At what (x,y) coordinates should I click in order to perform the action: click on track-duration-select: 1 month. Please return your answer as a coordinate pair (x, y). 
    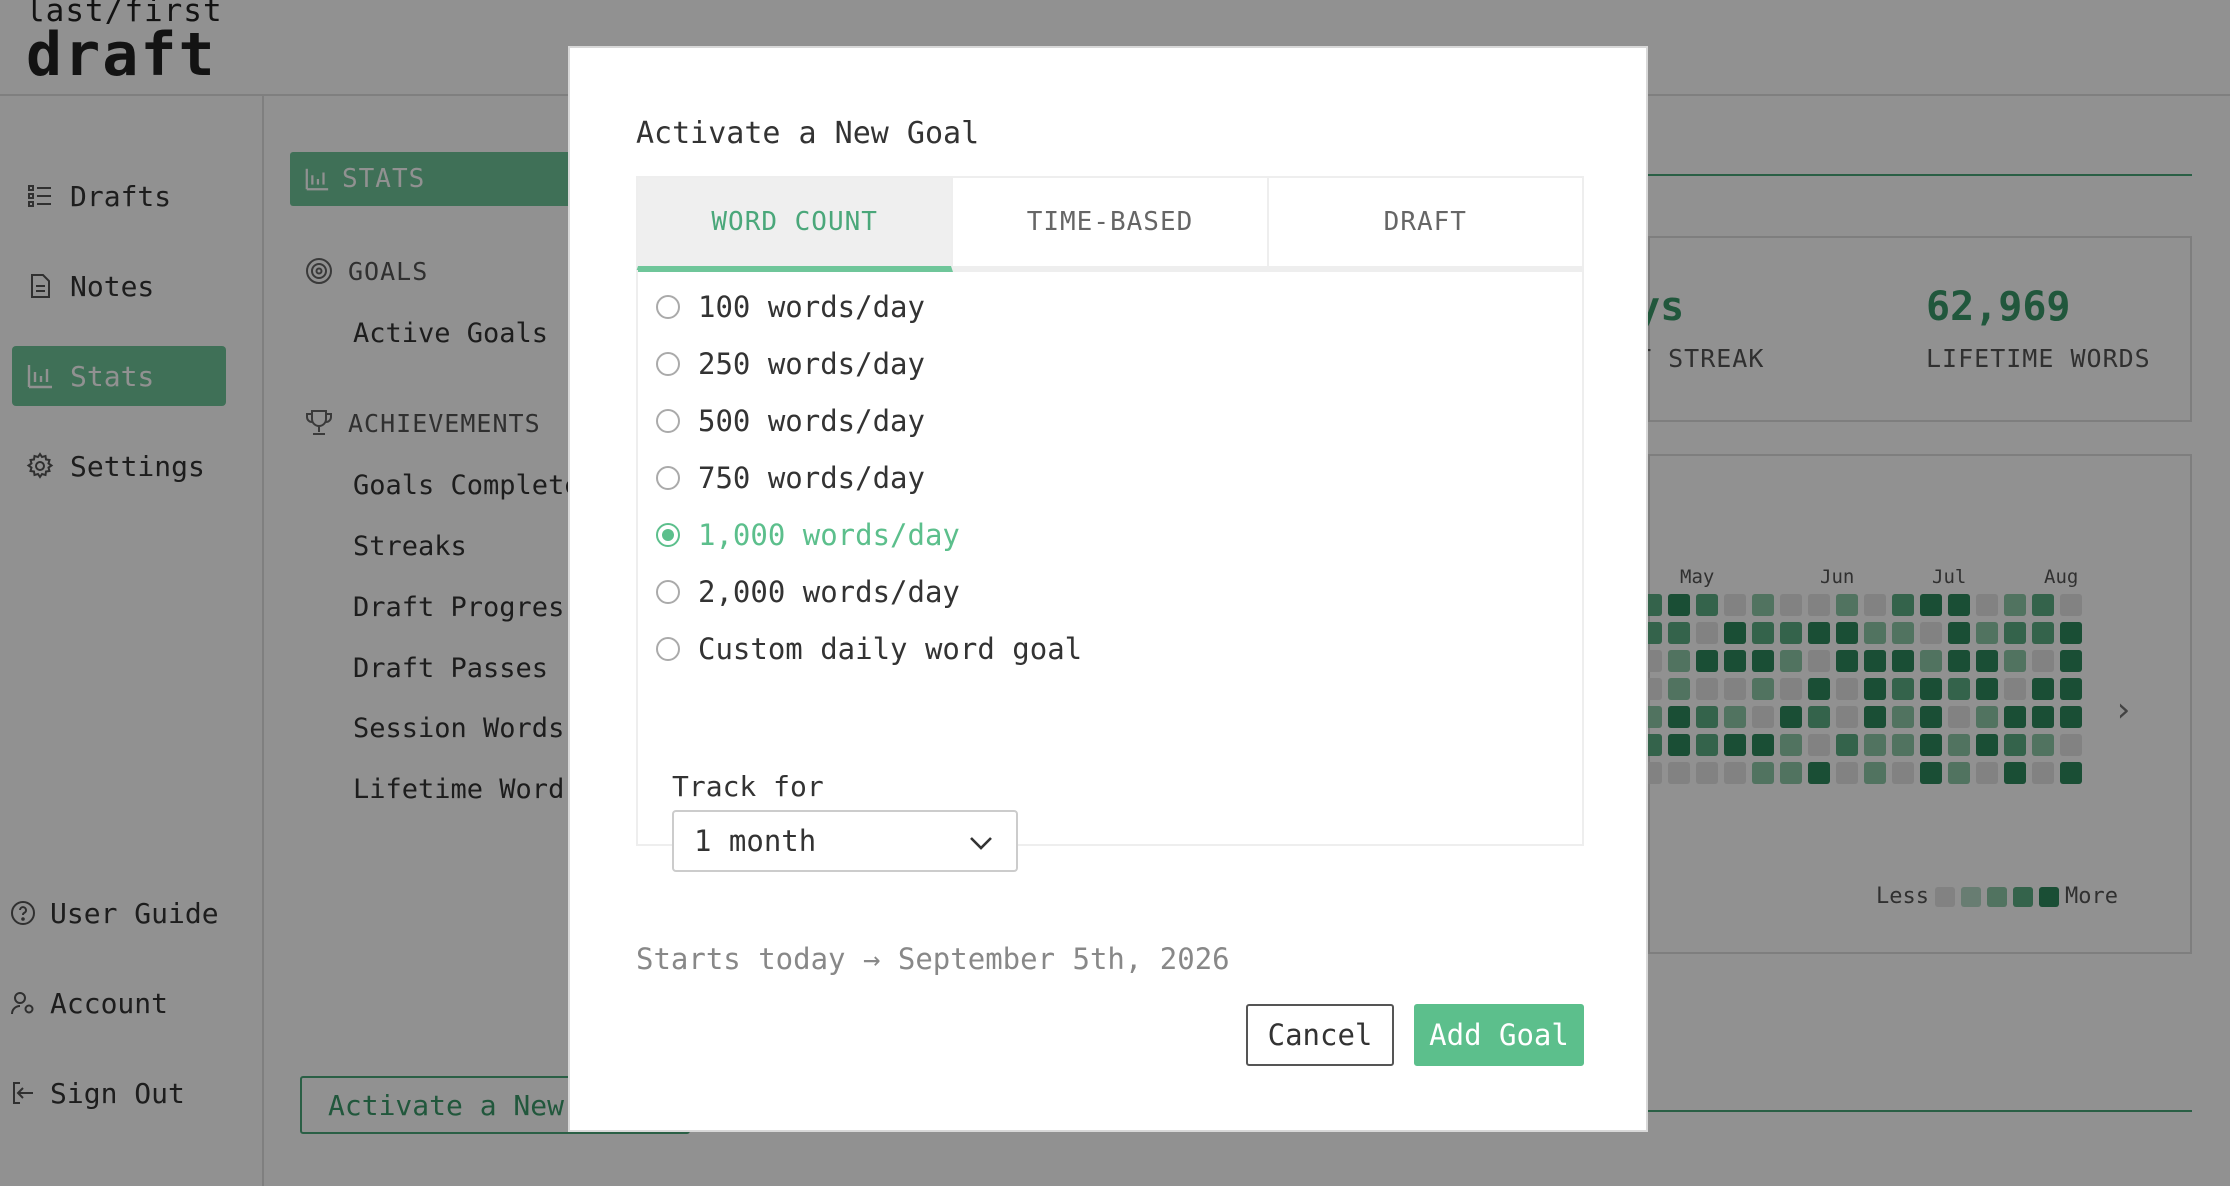
    Looking at the image, I should click on (845, 841).